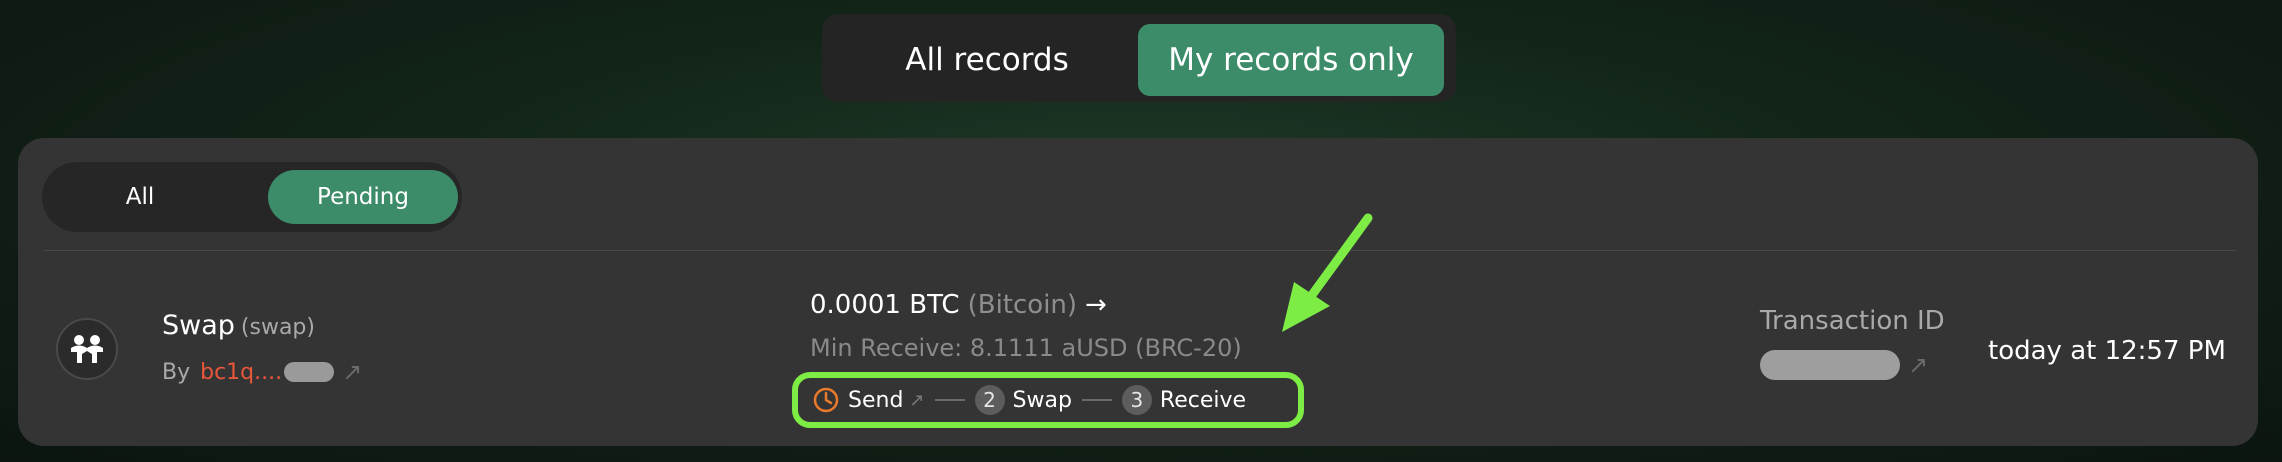 This screenshot has width=2282, height=462. What do you see at coordinates (140, 197) in the screenshot?
I see `filter-all-button: All` at bounding box center [140, 197].